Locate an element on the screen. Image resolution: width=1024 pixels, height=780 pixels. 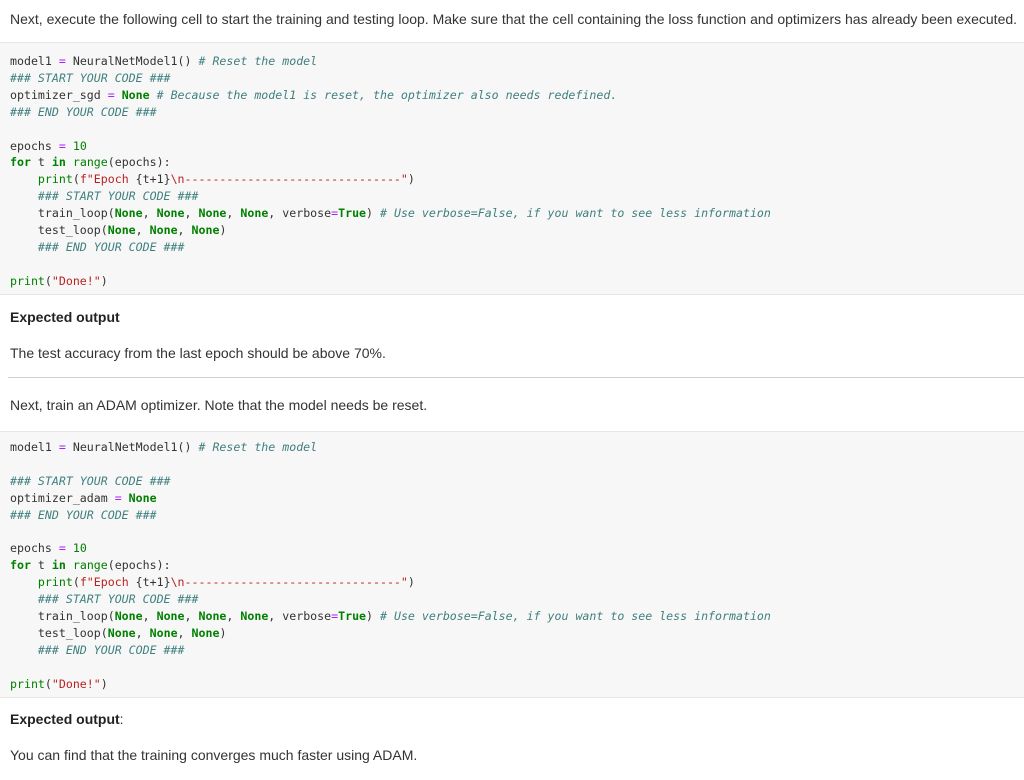
code-token: range is located at coordinates (90, 565).